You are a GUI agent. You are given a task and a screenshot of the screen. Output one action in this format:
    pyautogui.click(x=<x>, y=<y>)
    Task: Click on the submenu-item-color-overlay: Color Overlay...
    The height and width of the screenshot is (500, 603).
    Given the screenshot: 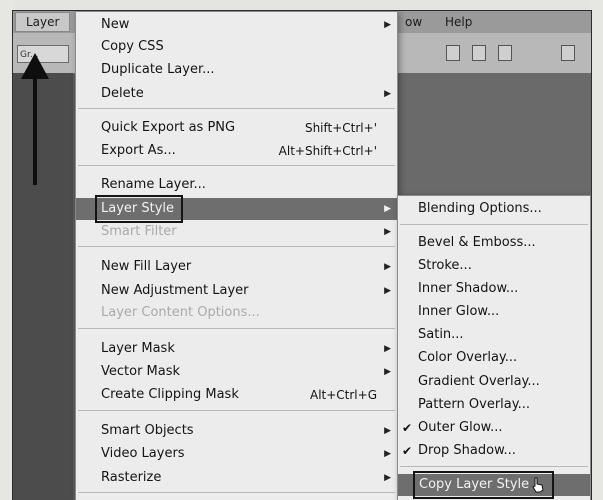 What is the action you would take?
    pyautogui.click(x=494, y=358)
    